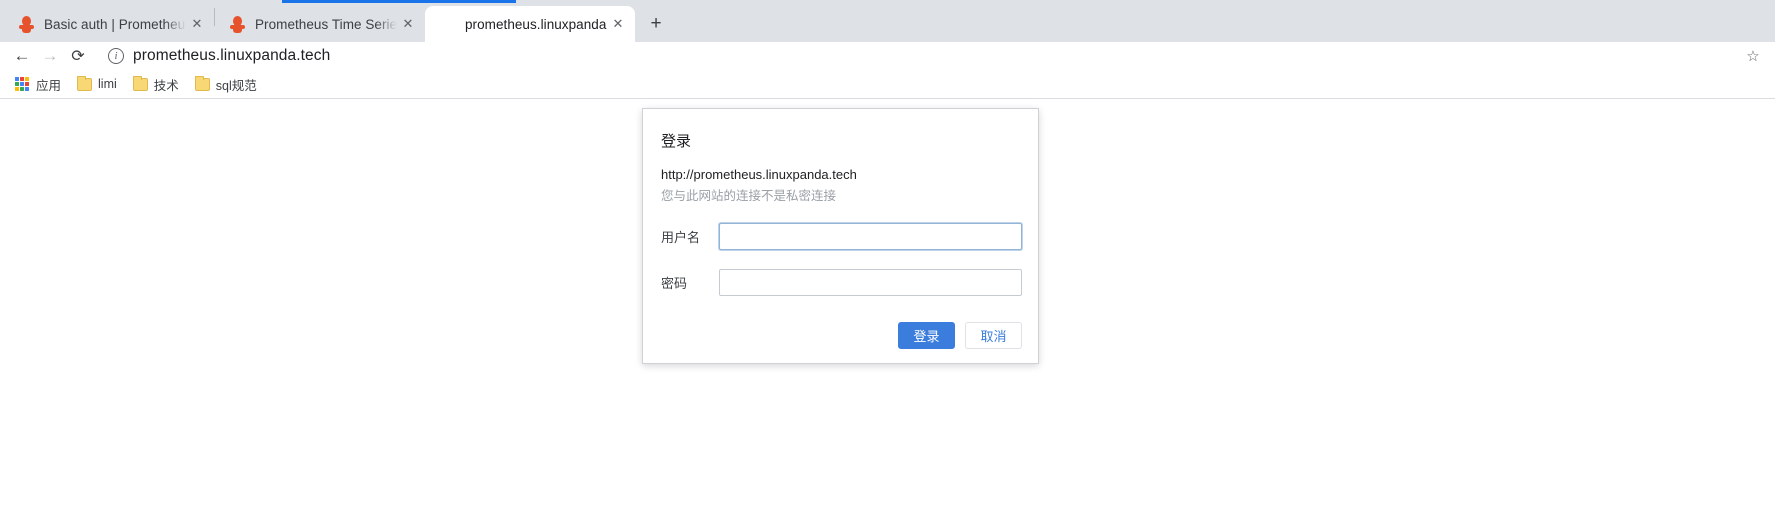 This screenshot has height=522, width=1775. What do you see at coordinates (22, 84) in the screenshot?
I see `apps-grid-icon` at bounding box center [22, 84].